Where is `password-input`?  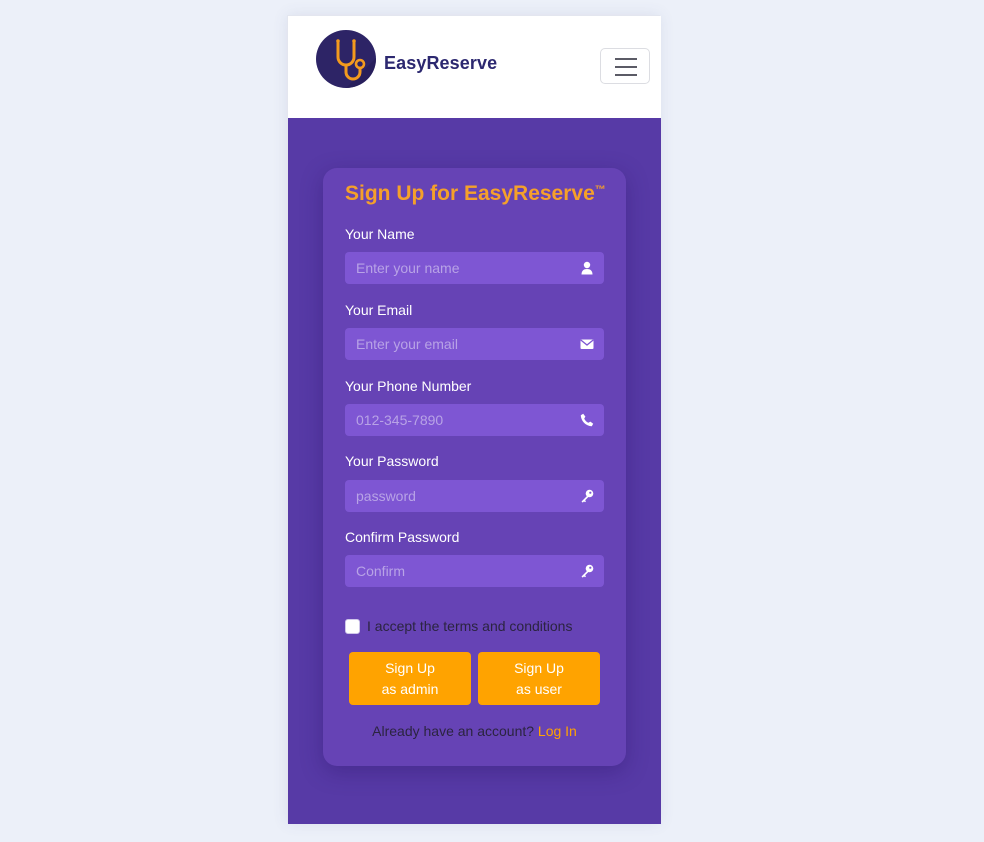
password-input is located at coordinates (458, 496).